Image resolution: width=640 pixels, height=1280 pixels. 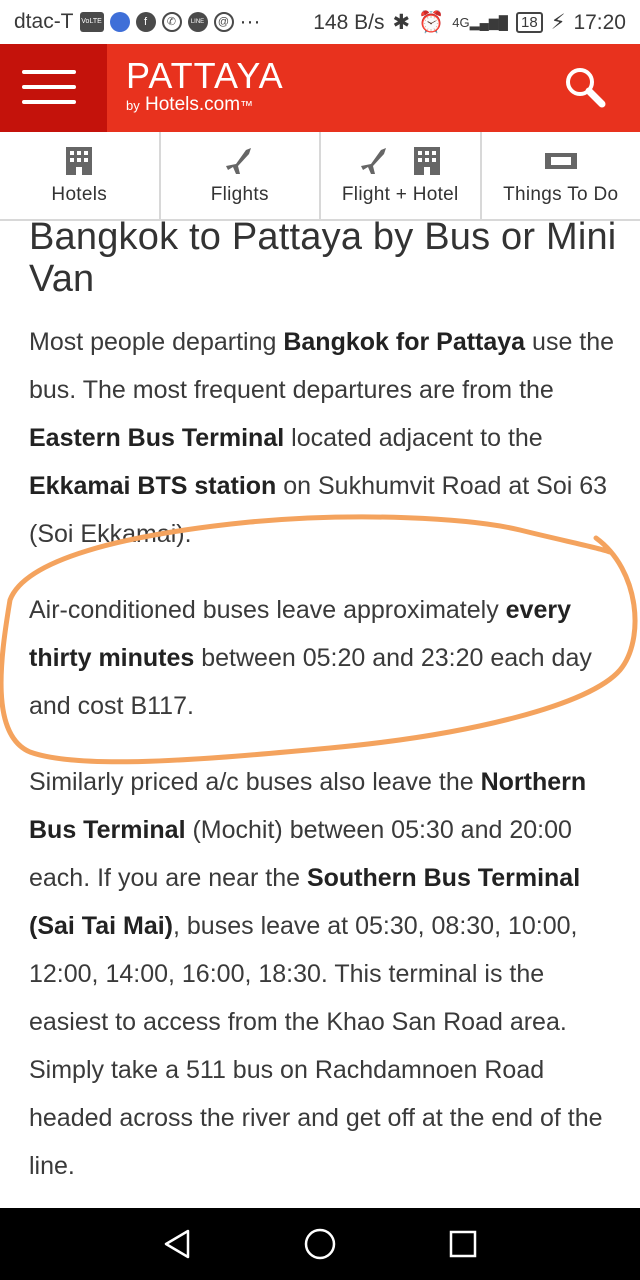 I want to click on carrier-label: dtac-T, so click(x=44, y=21).